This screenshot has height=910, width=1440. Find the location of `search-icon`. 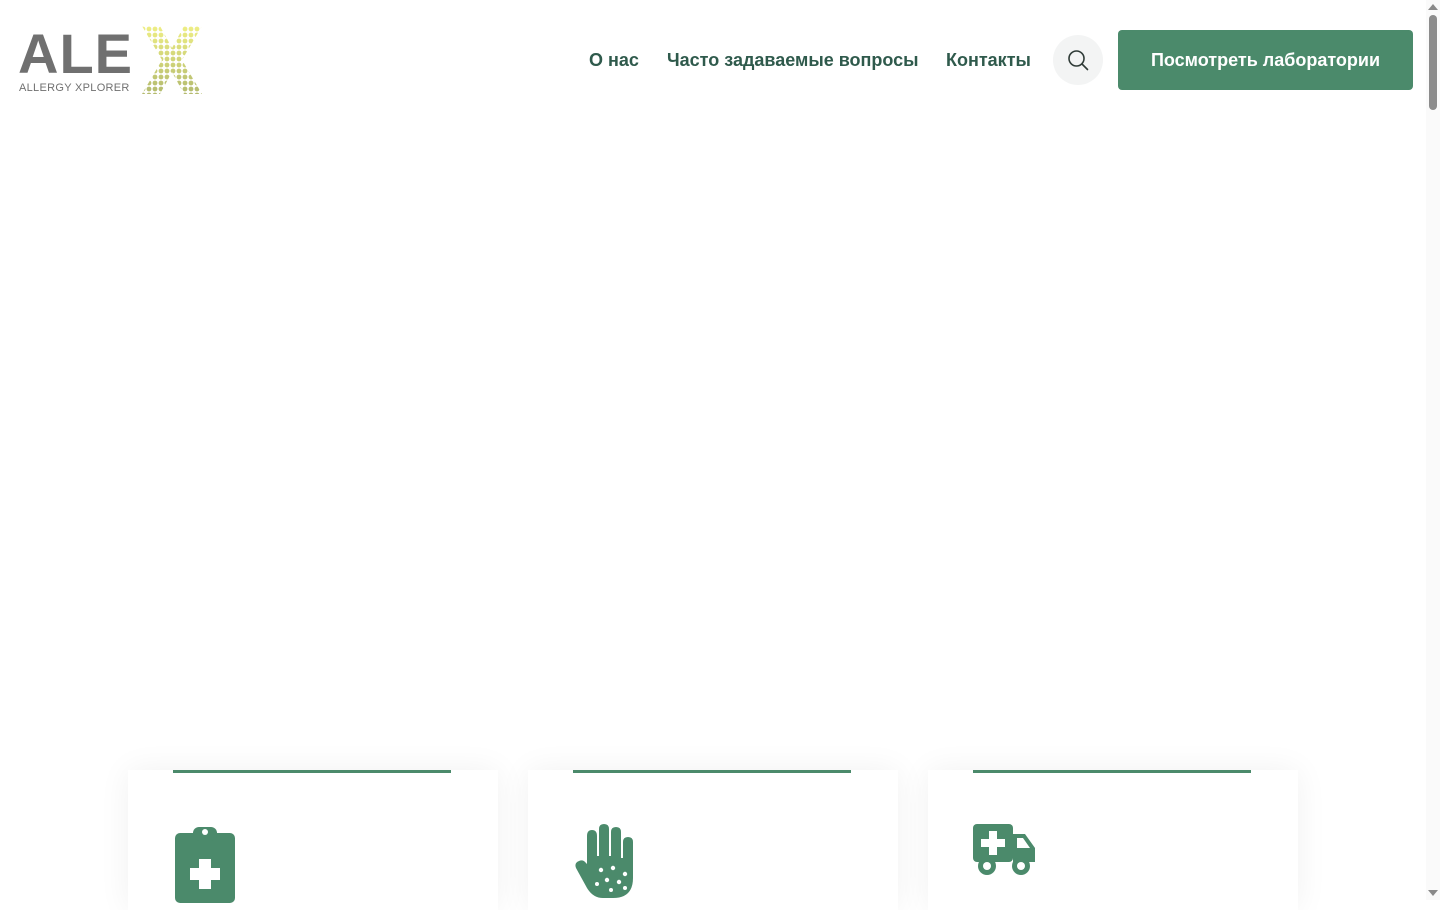

search-icon is located at coordinates (1078, 60).